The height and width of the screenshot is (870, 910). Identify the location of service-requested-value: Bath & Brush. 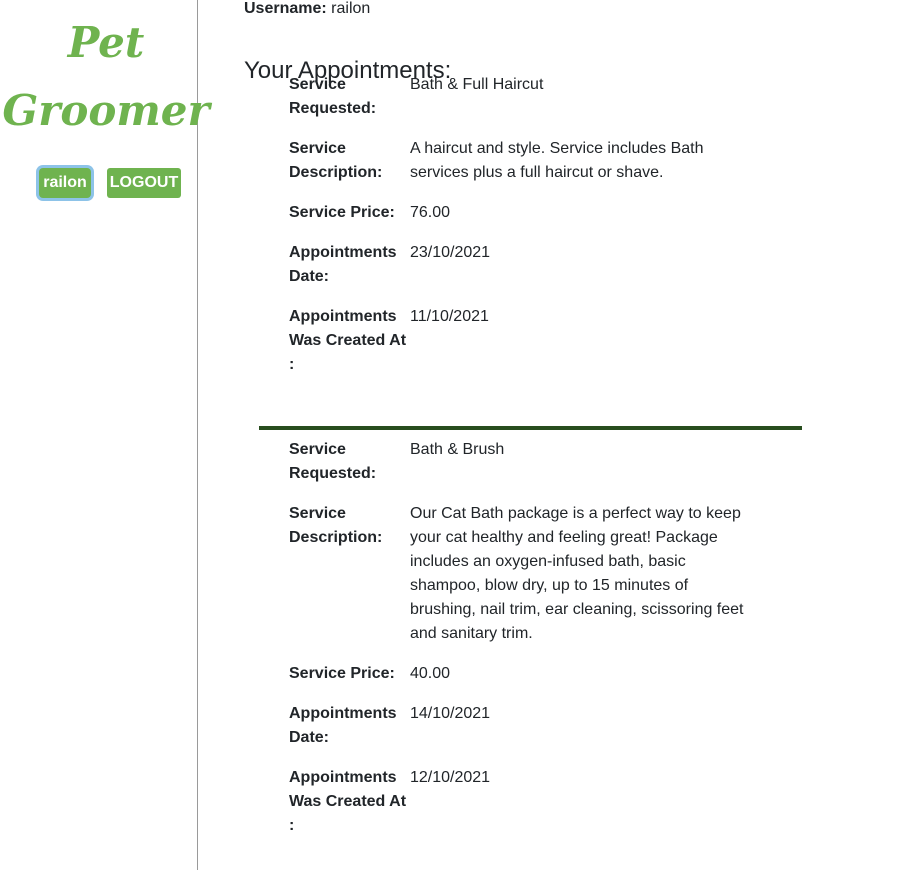
(457, 449).